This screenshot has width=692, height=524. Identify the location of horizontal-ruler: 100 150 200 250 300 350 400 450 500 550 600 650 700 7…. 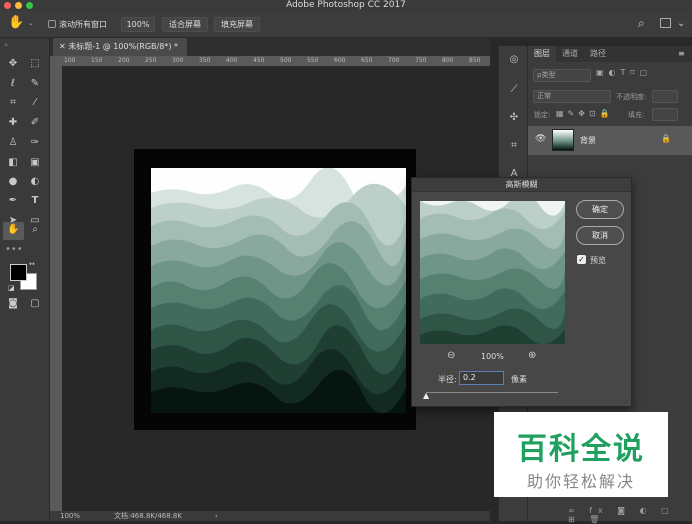
(276, 61).